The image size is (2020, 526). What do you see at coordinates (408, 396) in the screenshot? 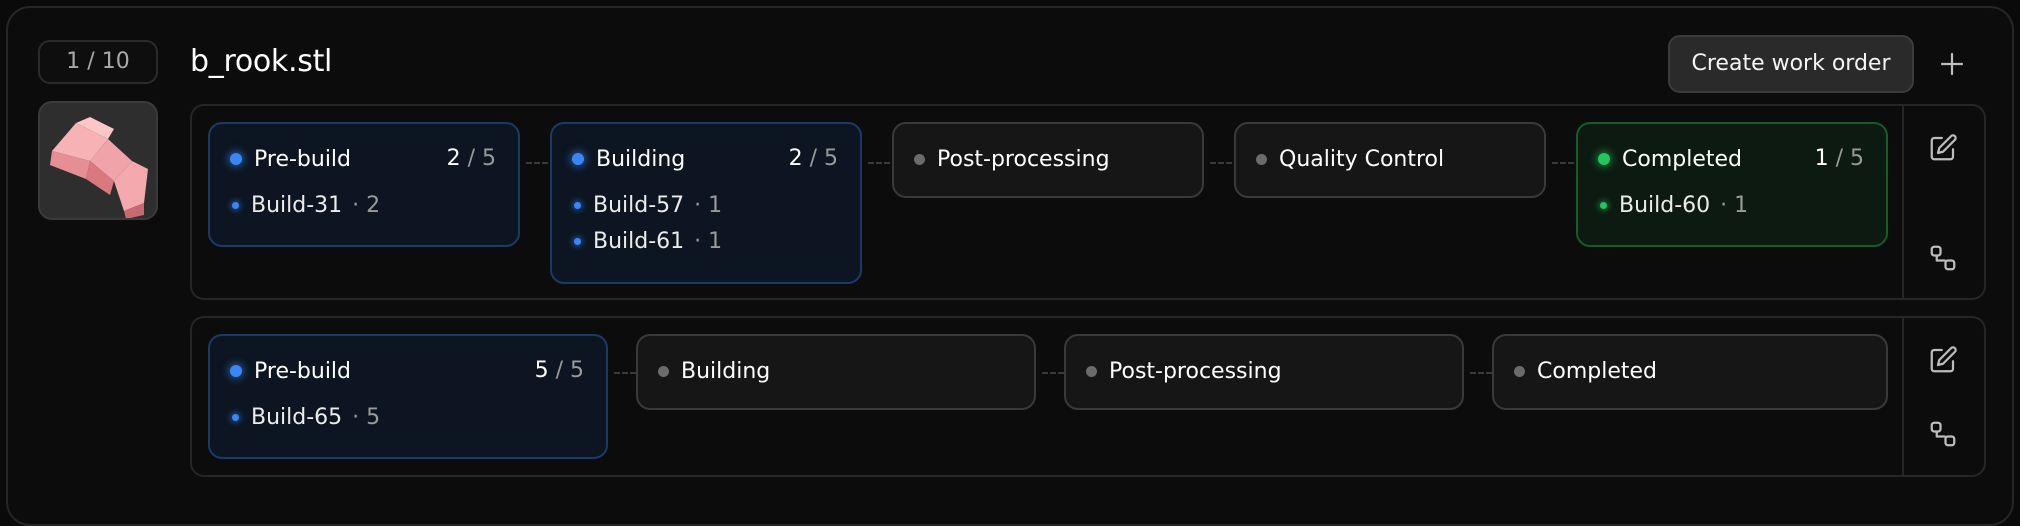
I see `stage-pre-build: Pre-build 5 / 5 Build-65 · 5` at bounding box center [408, 396].